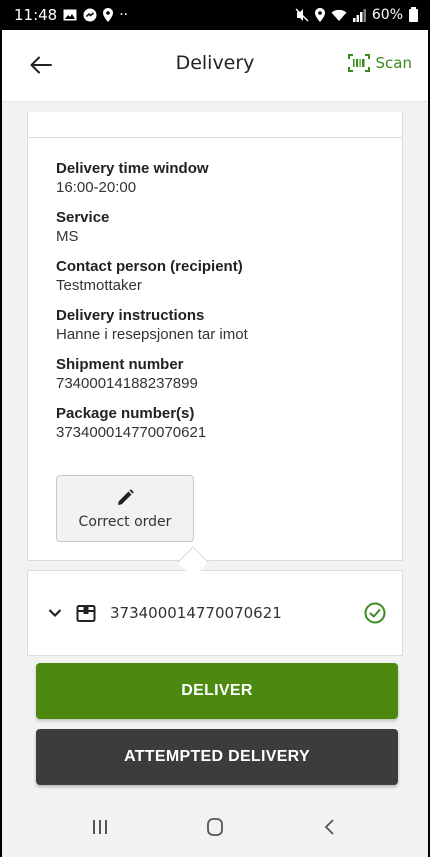 Image resolution: width=430 pixels, height=857 pixels. I want to click on detail-value: Hanne i resepsjonen tar imot, so click(152, 334).